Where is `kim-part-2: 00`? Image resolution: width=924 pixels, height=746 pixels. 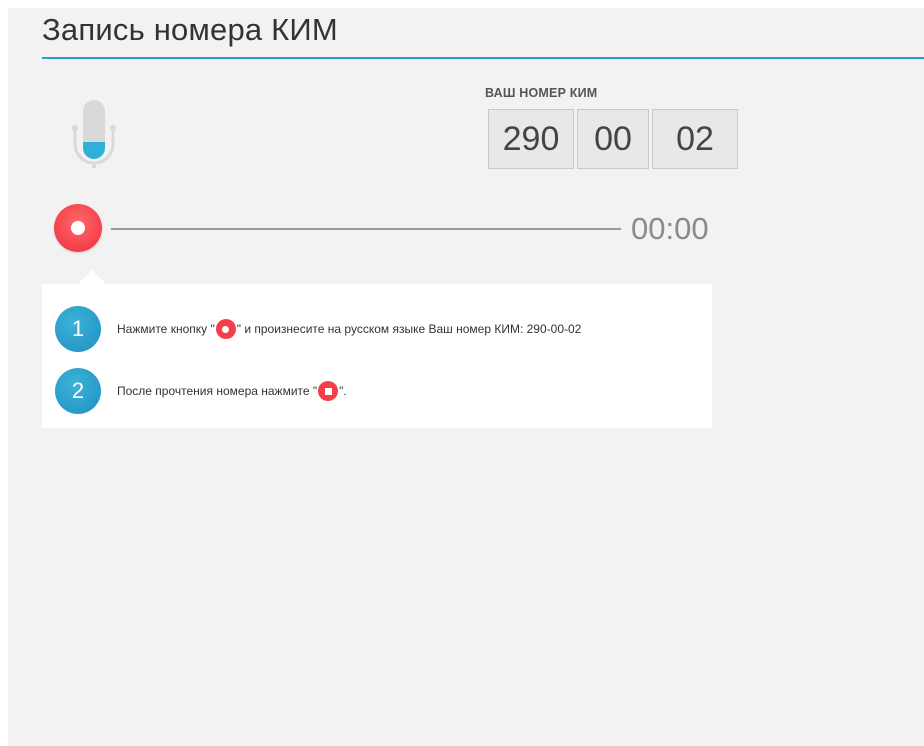
kim-part-2: 00 is located at coordinates (613, 139).